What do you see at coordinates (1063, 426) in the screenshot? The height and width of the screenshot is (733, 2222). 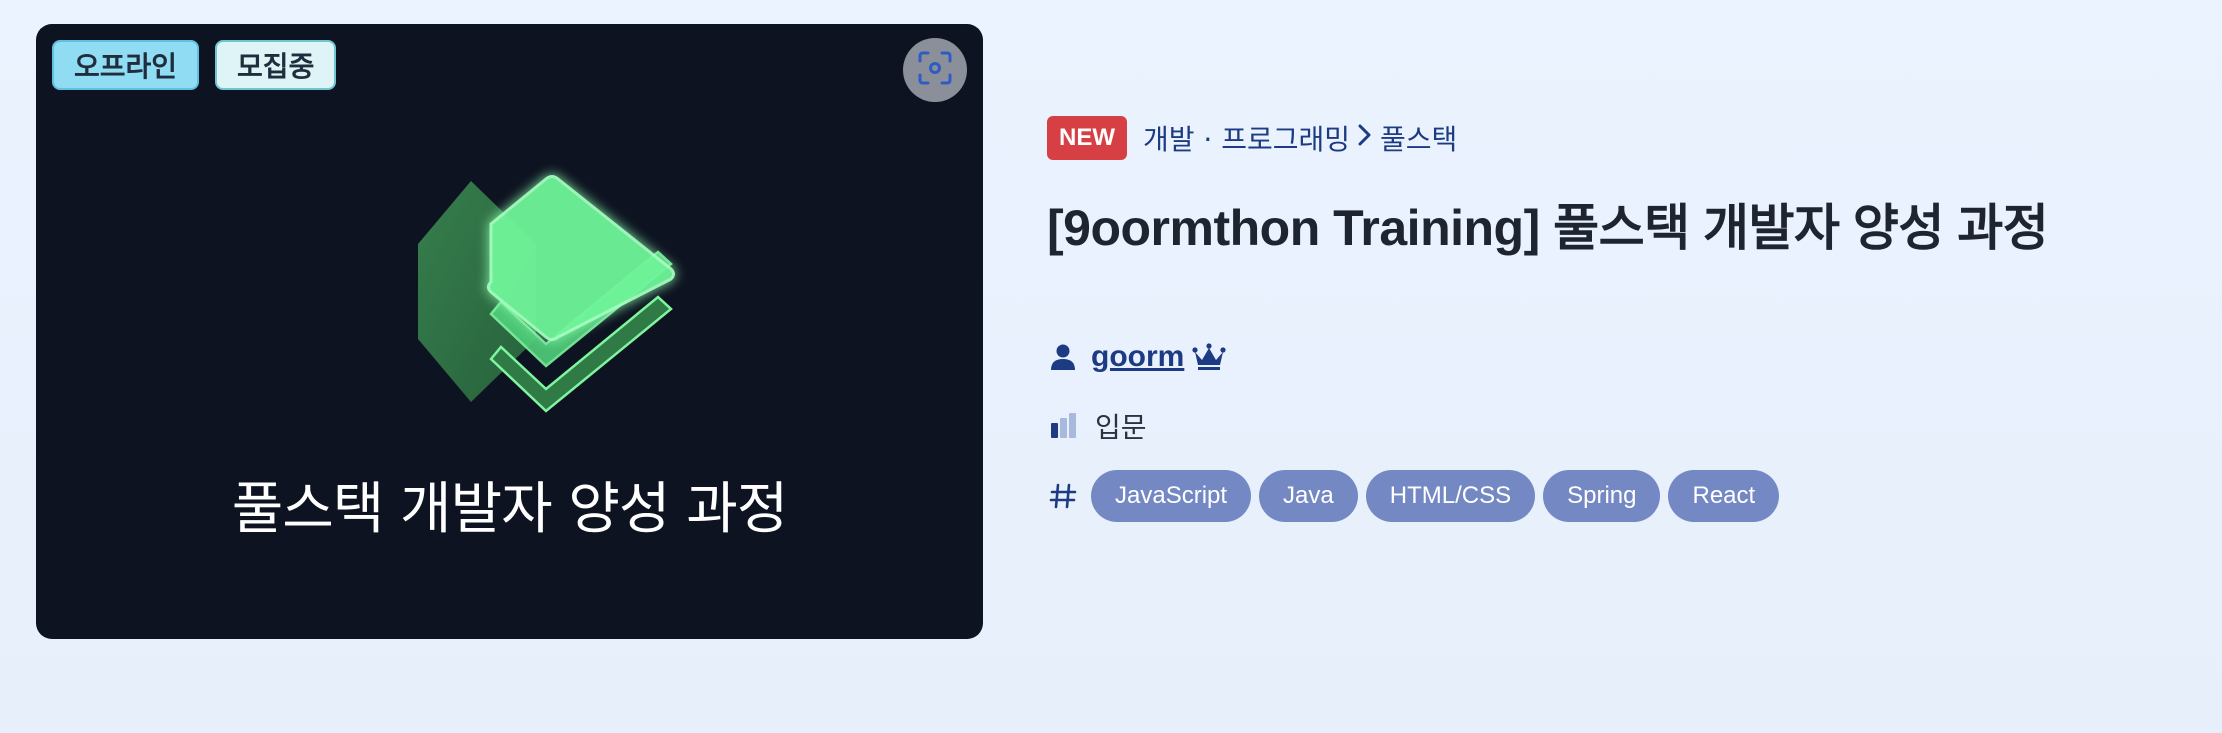 I see `level-bars-icon` at bounding box center [1063, 426].